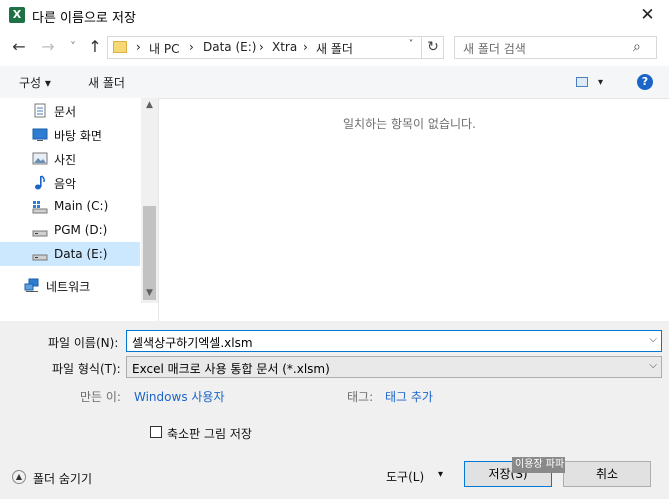  Describe the element at coordinates (19, 47) in the screenshot. I see `back-button: ←` at that location.